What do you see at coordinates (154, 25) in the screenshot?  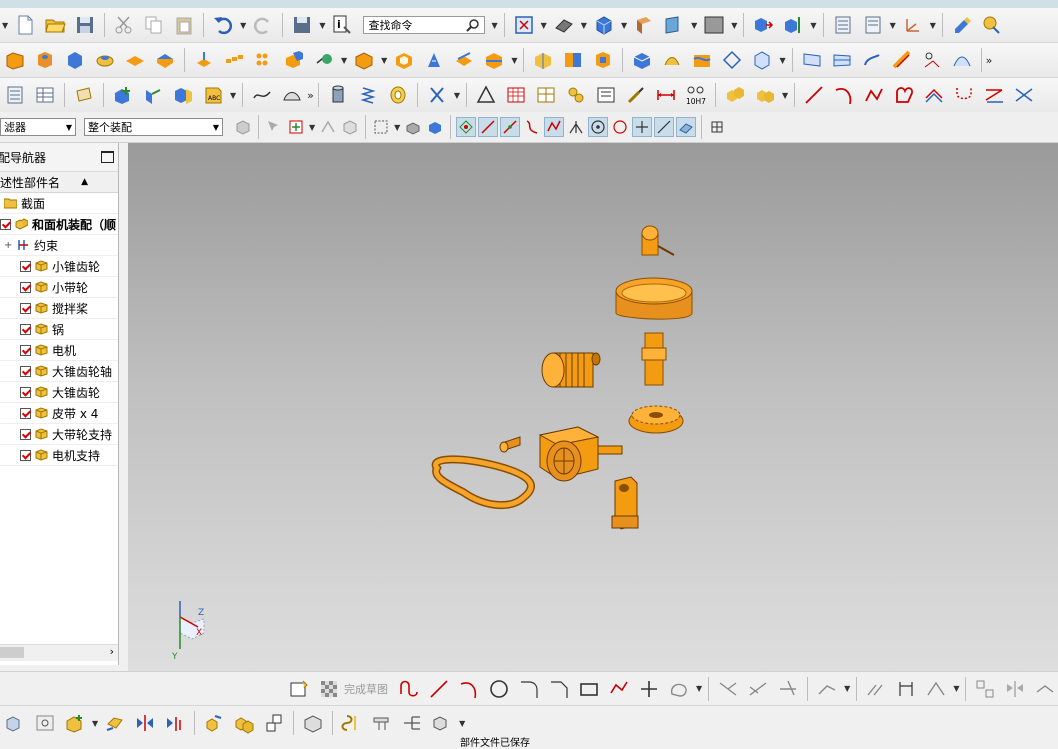 I see `copy-icon` at bounding box center [154, 25].